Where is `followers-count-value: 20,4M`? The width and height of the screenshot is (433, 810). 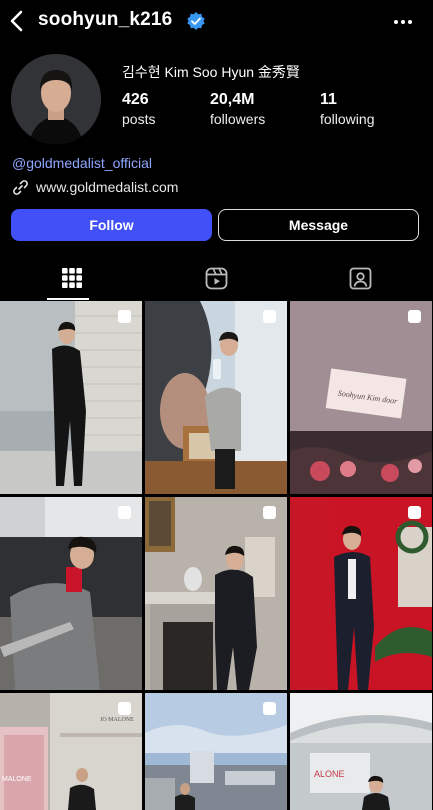
followers-count-value: 20,4M is located at coordinates (232, 99).